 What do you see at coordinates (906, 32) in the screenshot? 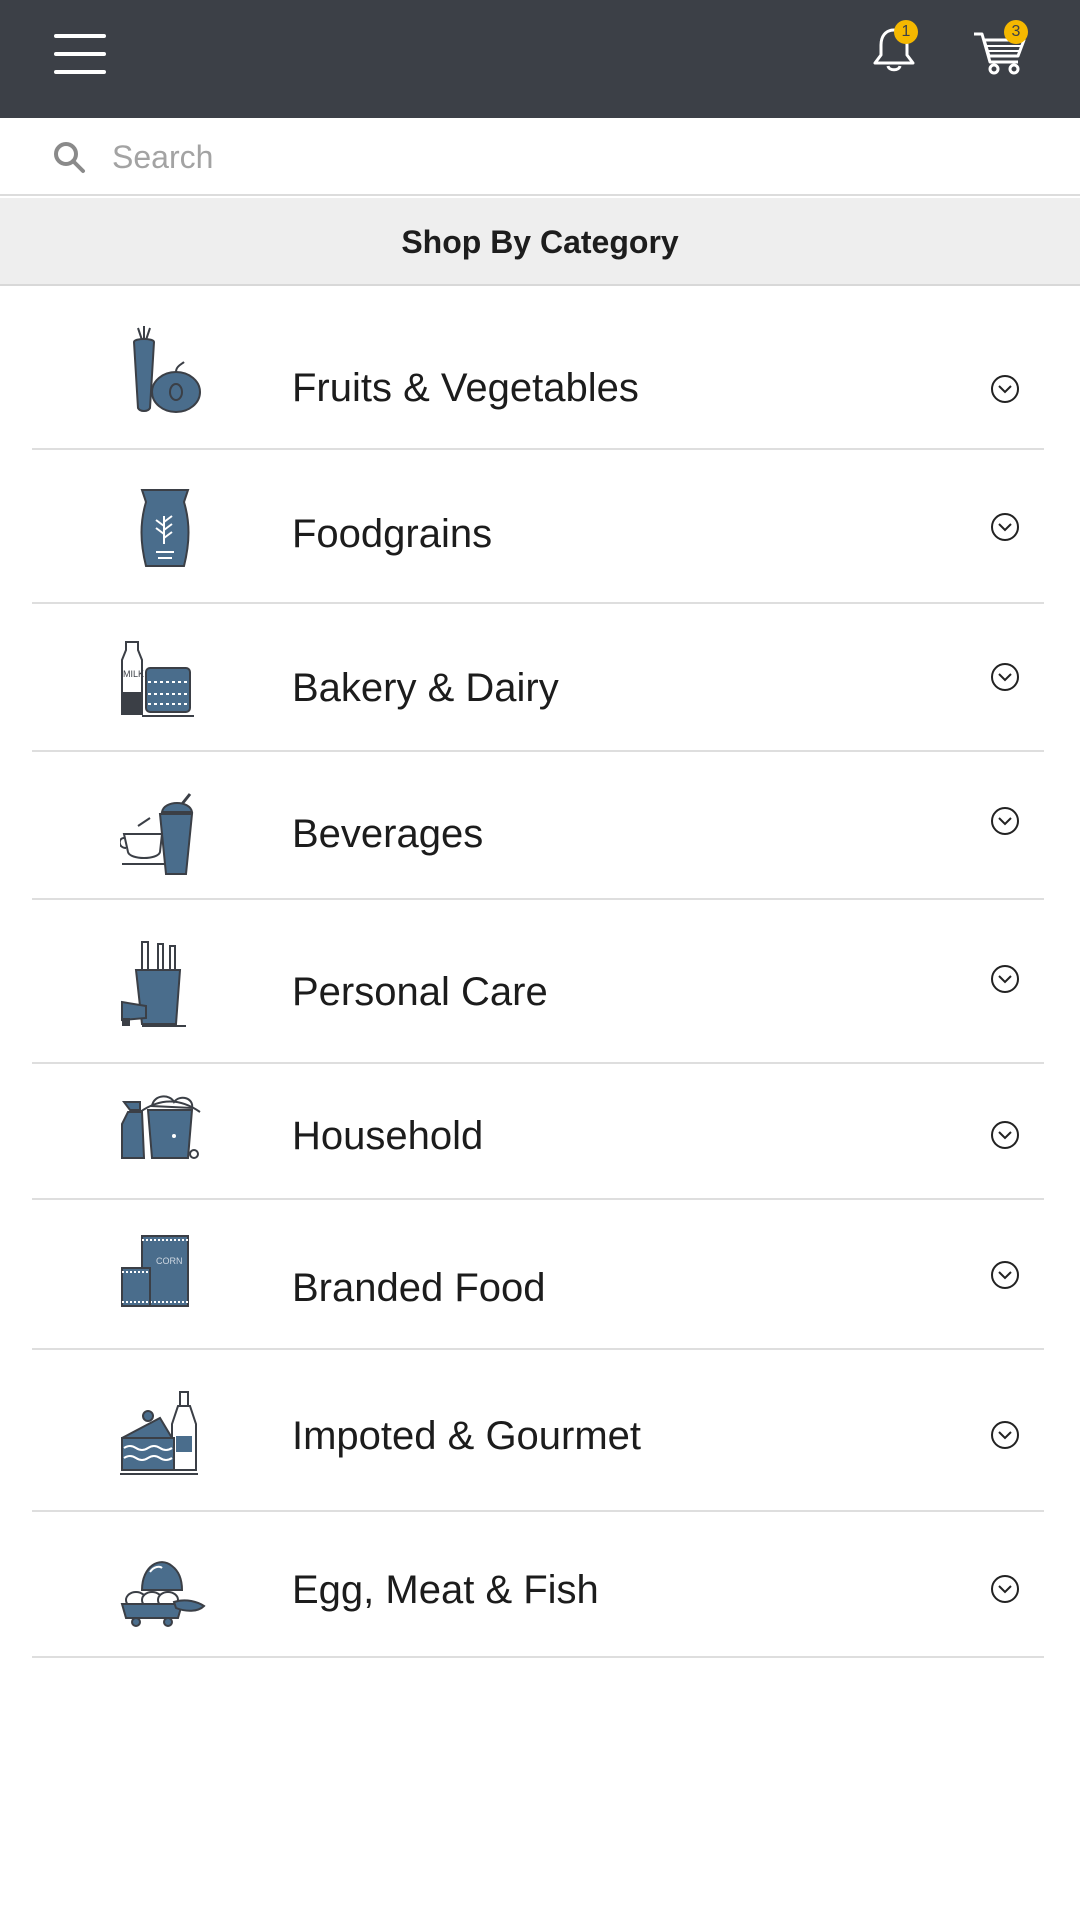
I see `notification-count-badge: 1` at bounding box center [906, 32].